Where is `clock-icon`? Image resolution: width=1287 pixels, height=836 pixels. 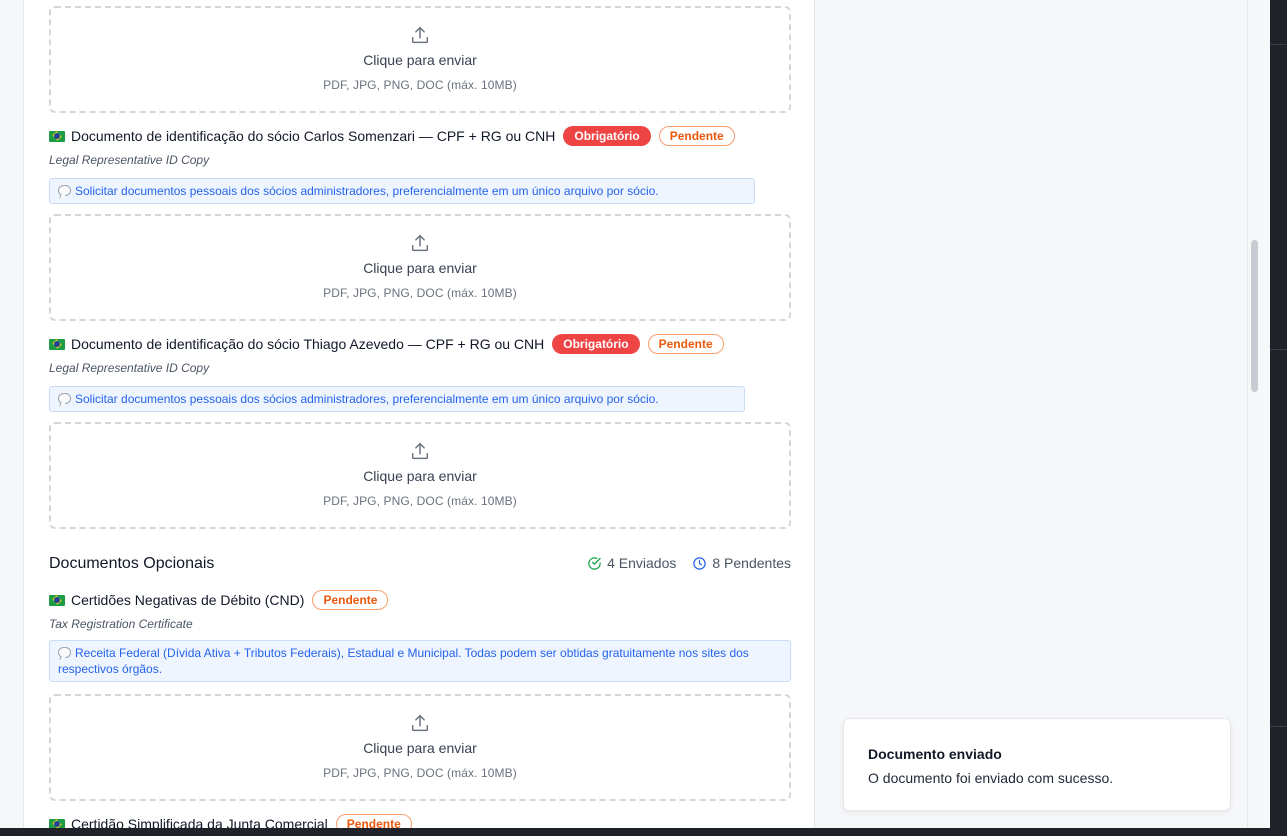
clock-icon is located at coordinates (700, 563).